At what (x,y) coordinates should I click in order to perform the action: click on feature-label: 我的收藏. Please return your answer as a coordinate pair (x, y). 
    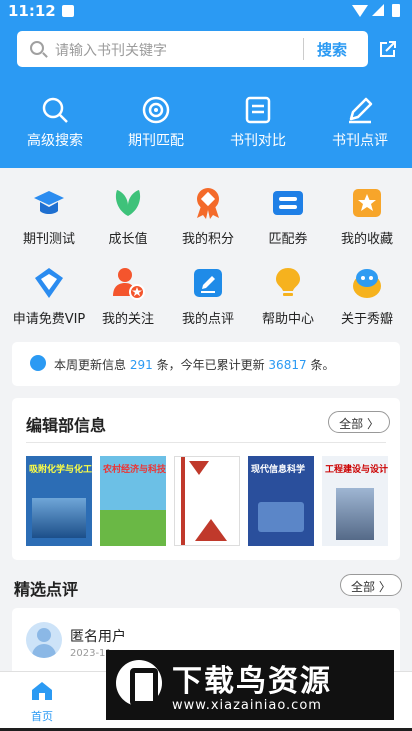
    Looking at the image, I should click on (366, 239).